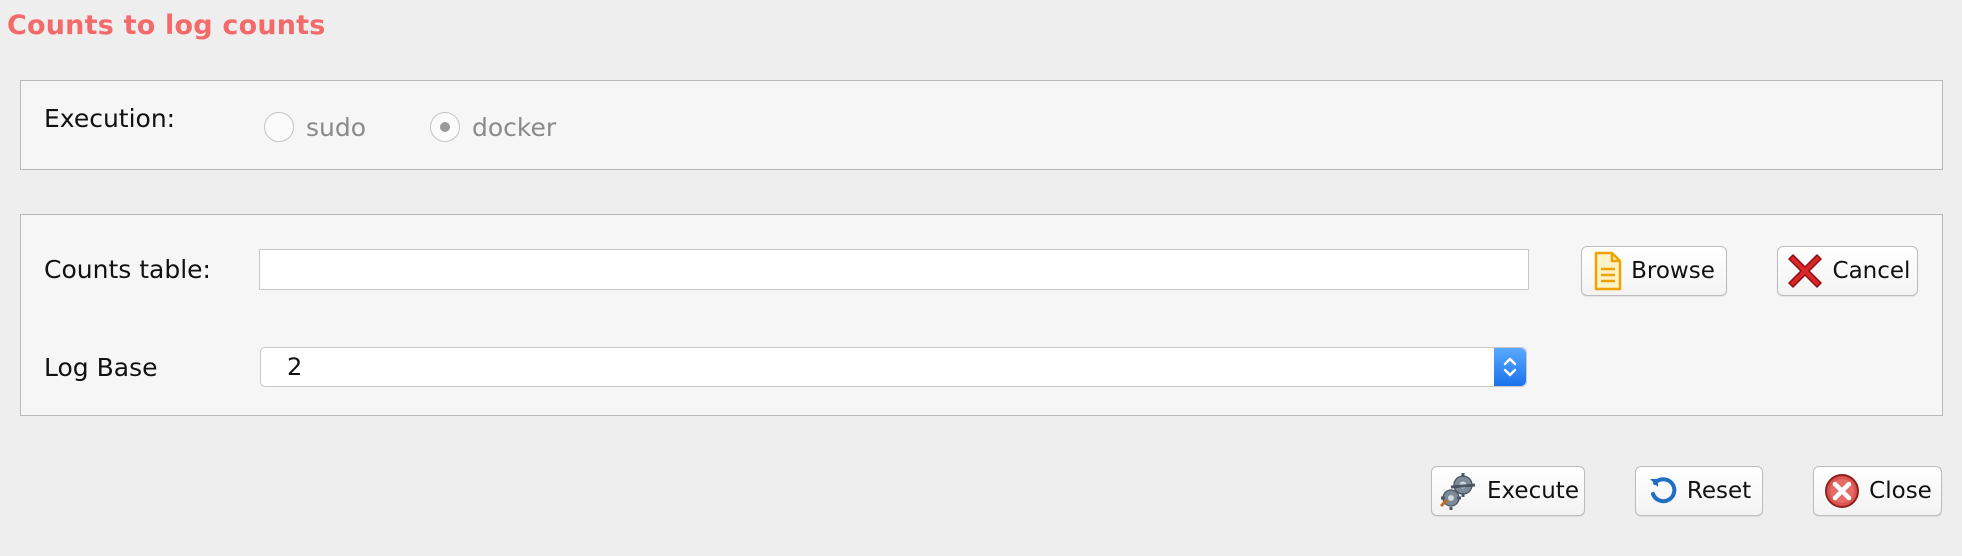  I want to click on radio-docker-circle, so click(445, 127).